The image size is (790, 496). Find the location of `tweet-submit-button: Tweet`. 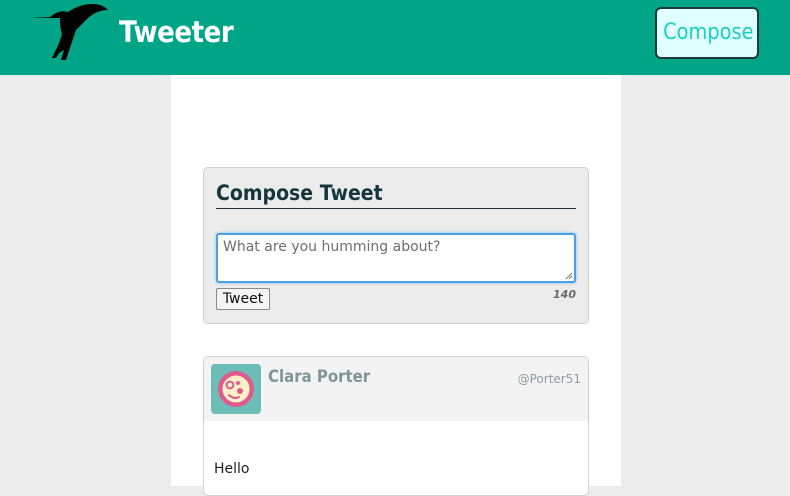

tweet-submit-button: Tweet is located at coordinates (243, 299).